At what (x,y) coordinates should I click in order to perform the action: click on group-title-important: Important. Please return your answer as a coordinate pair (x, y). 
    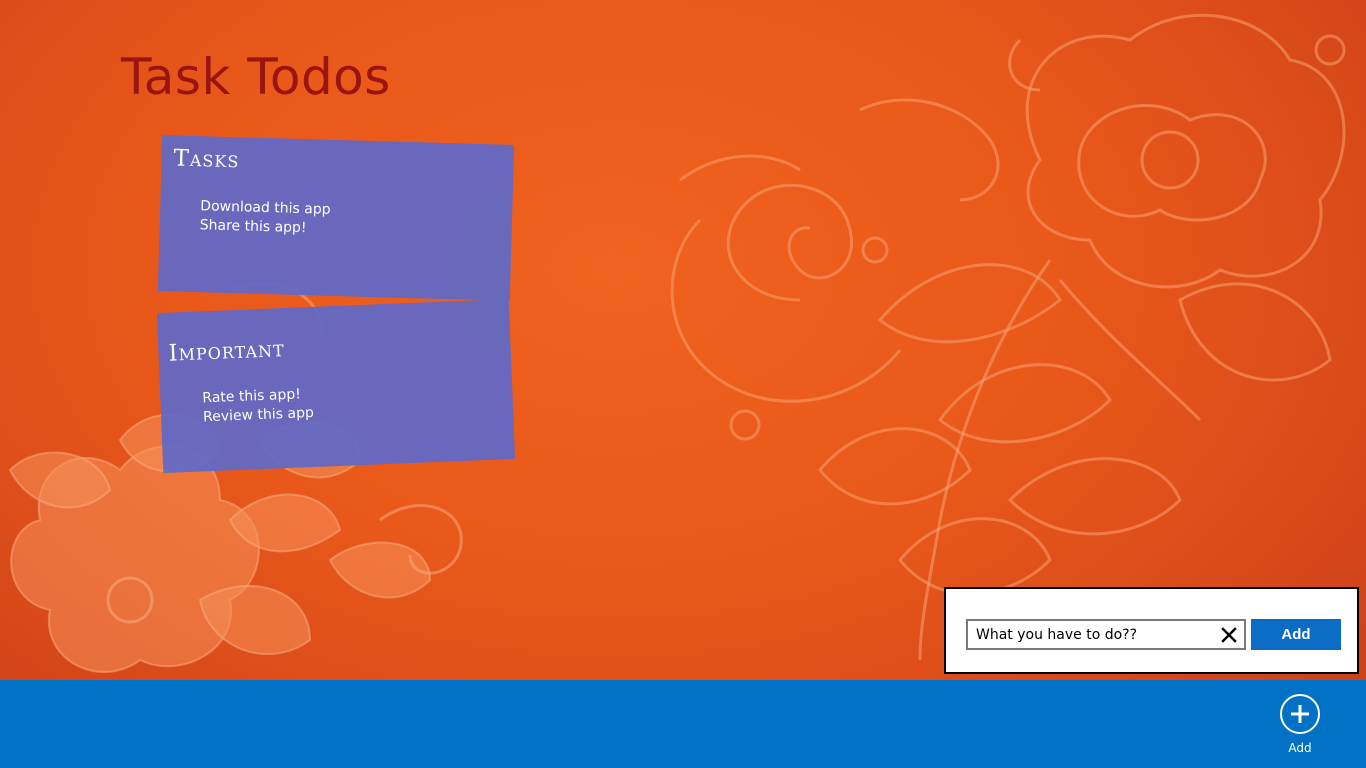
    Looking at the image, I should click on (227, 351).